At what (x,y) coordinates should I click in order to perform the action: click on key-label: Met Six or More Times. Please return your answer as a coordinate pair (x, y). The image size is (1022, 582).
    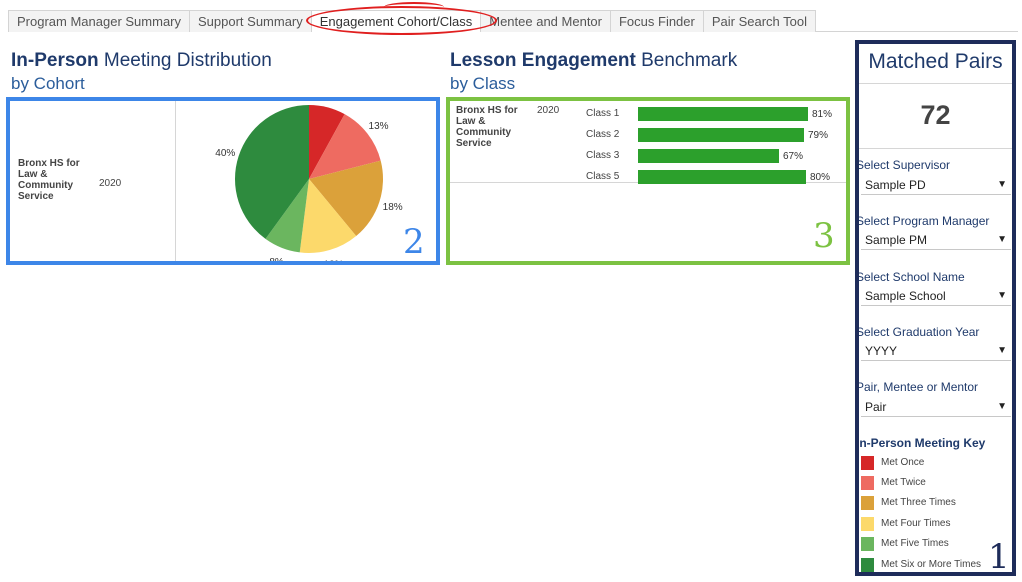
    Looking at the image, I should click on (931, 564).